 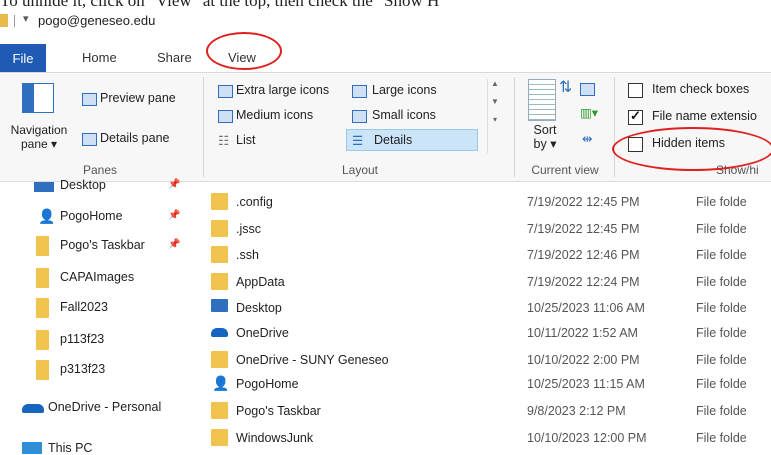 I want to click on small-icons-icon, so click(x=359, y=116).